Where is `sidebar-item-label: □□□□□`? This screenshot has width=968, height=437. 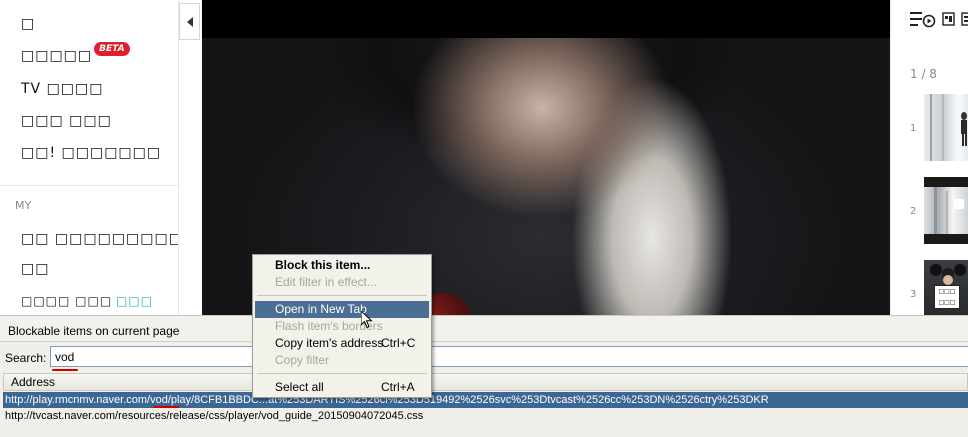 sidebar-item-label: □□□□□ is located at coordinates (57, 56).